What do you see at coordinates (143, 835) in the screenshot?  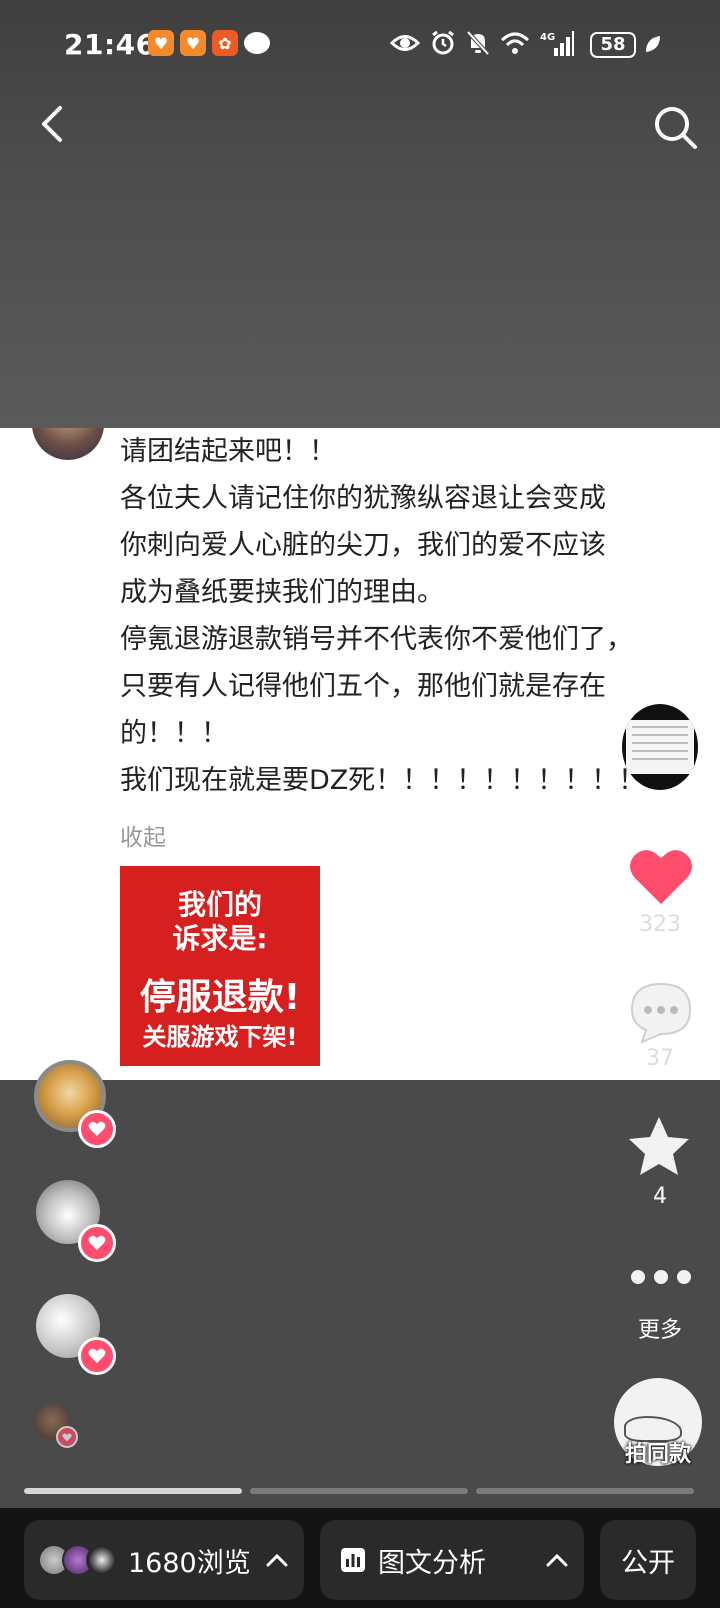 I see `collapse-text-link: 收起` at bounding box center [143, 835].